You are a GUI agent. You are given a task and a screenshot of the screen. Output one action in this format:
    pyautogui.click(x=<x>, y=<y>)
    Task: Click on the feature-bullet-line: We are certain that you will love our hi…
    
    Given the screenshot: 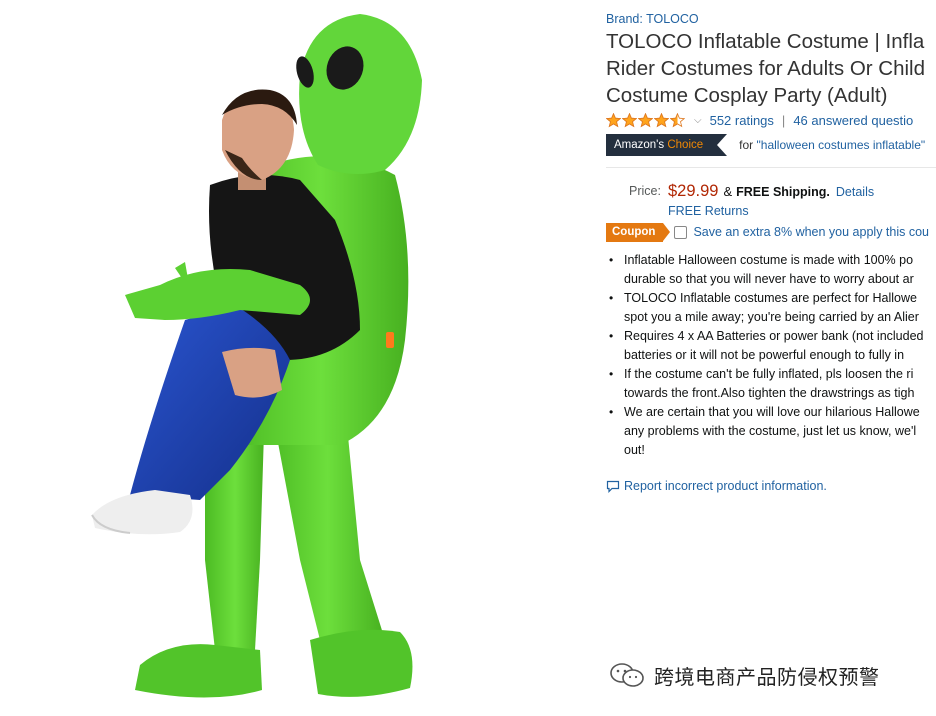 What is the action you would take?
    pyautogui.click(x=772, y=412)
    